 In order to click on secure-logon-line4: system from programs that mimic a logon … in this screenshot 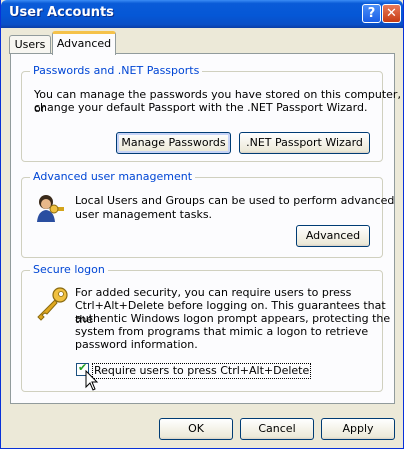, I will do `click(222, 331)`.